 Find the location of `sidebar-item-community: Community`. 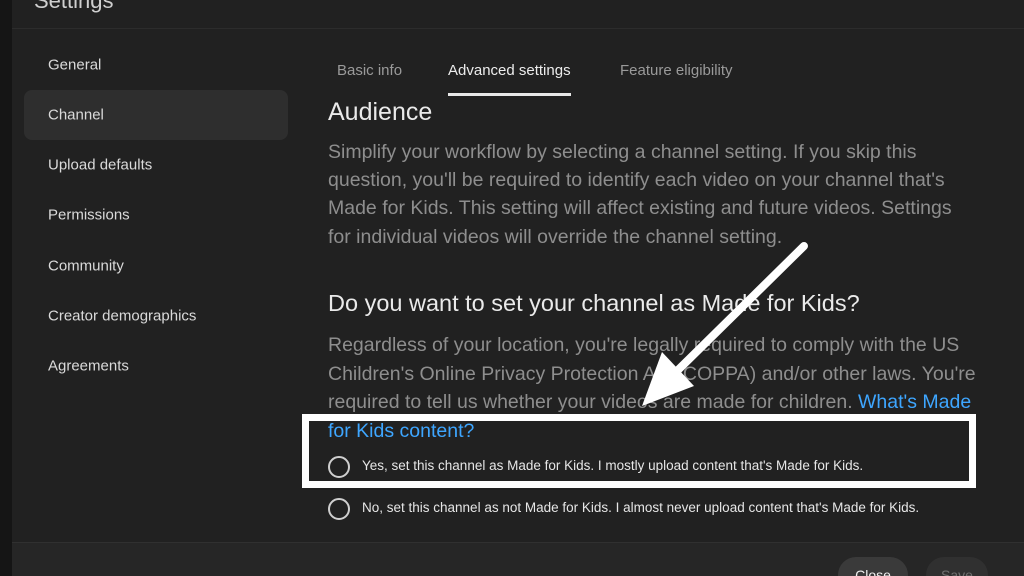

sidebar-item-community: Community is located at coordinates (156, 266).